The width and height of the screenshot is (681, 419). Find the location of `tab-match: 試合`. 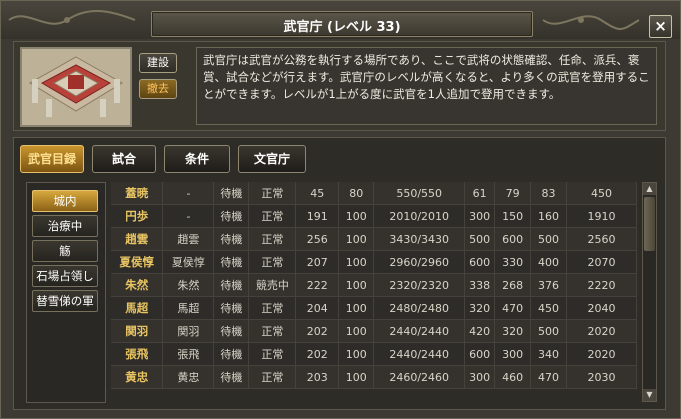

tab-match: 試合 is located at coordinates (124, 159).